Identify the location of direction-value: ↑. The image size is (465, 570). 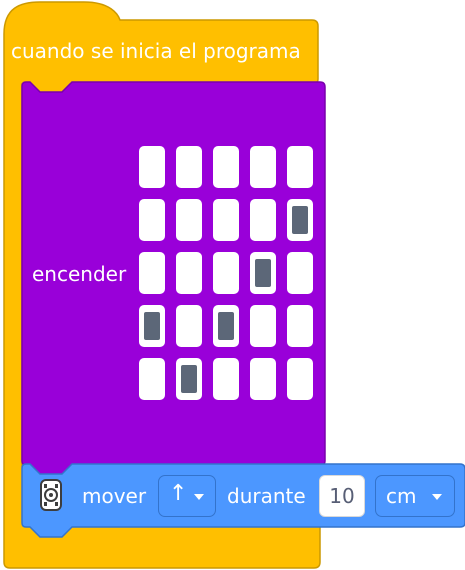
(178, 493).